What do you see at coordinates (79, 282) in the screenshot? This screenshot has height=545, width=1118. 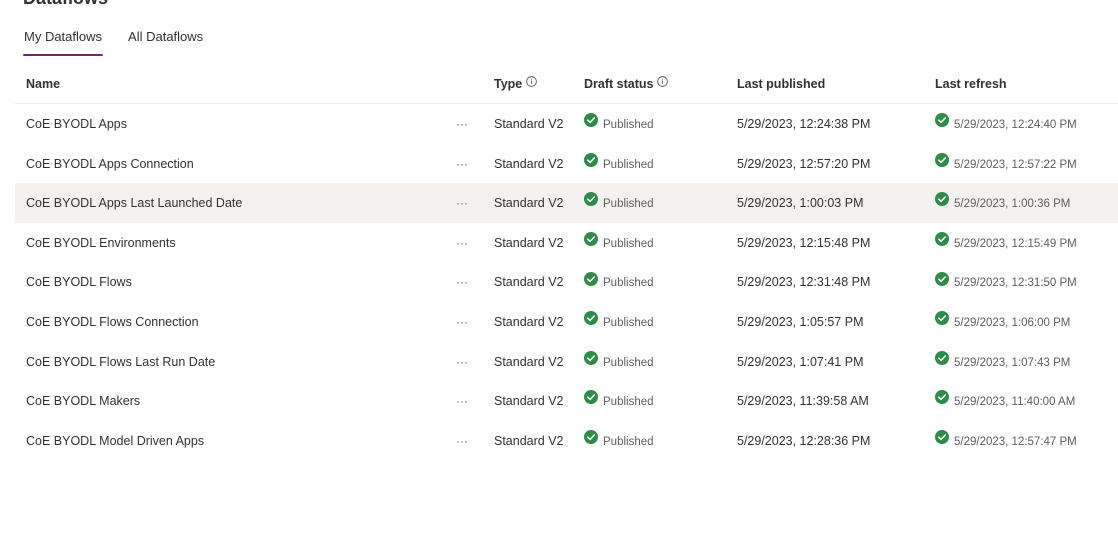 I see `dataflow-name: CoE BYODL Flows` at bounding box center [79, 282].